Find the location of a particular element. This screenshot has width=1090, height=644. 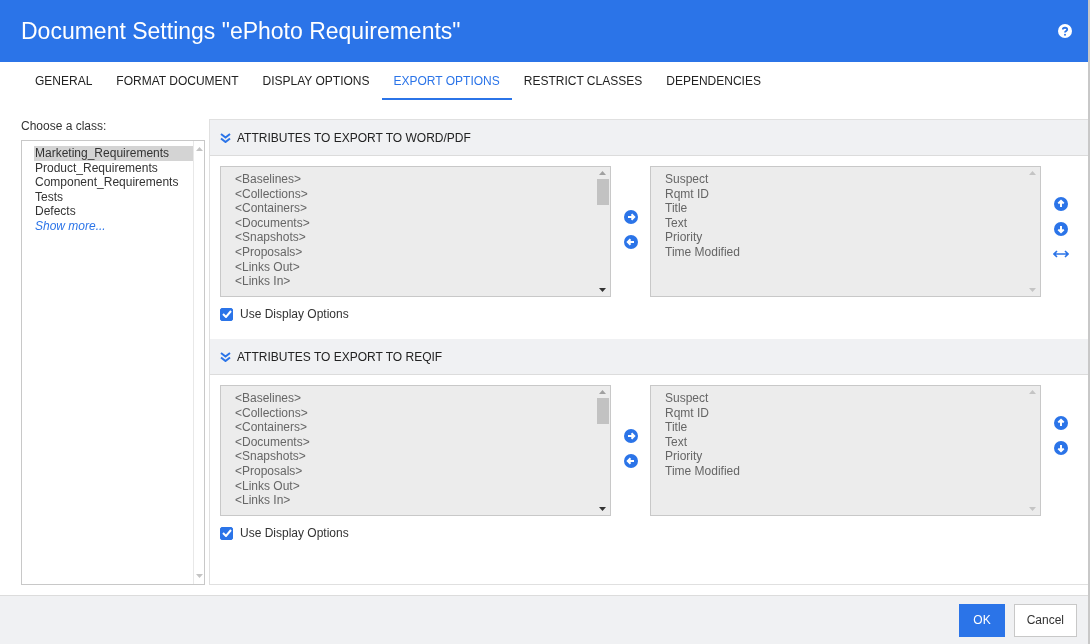

window-title: Document Settings "ePhoto Requirements" is located at coordinates (241, 31).